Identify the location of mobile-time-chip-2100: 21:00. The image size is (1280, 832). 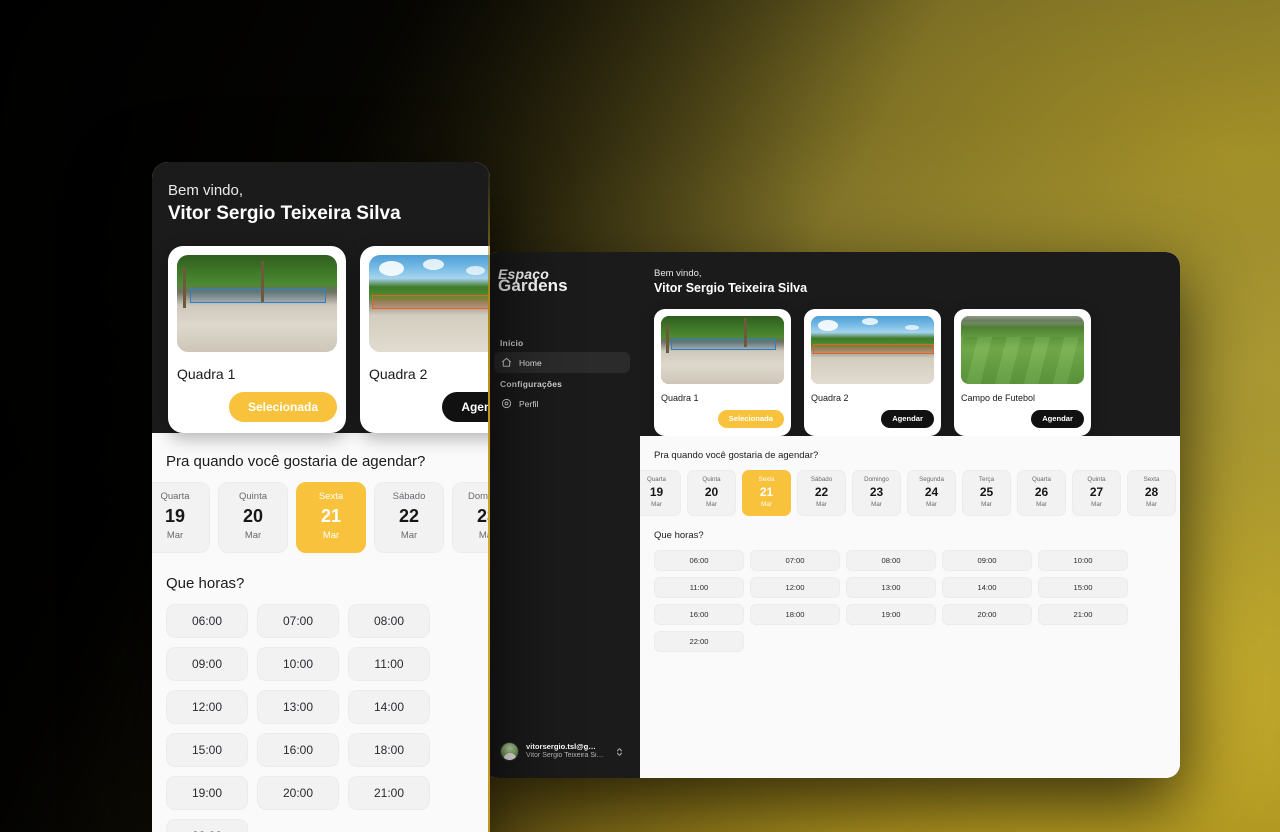
(389, 792).